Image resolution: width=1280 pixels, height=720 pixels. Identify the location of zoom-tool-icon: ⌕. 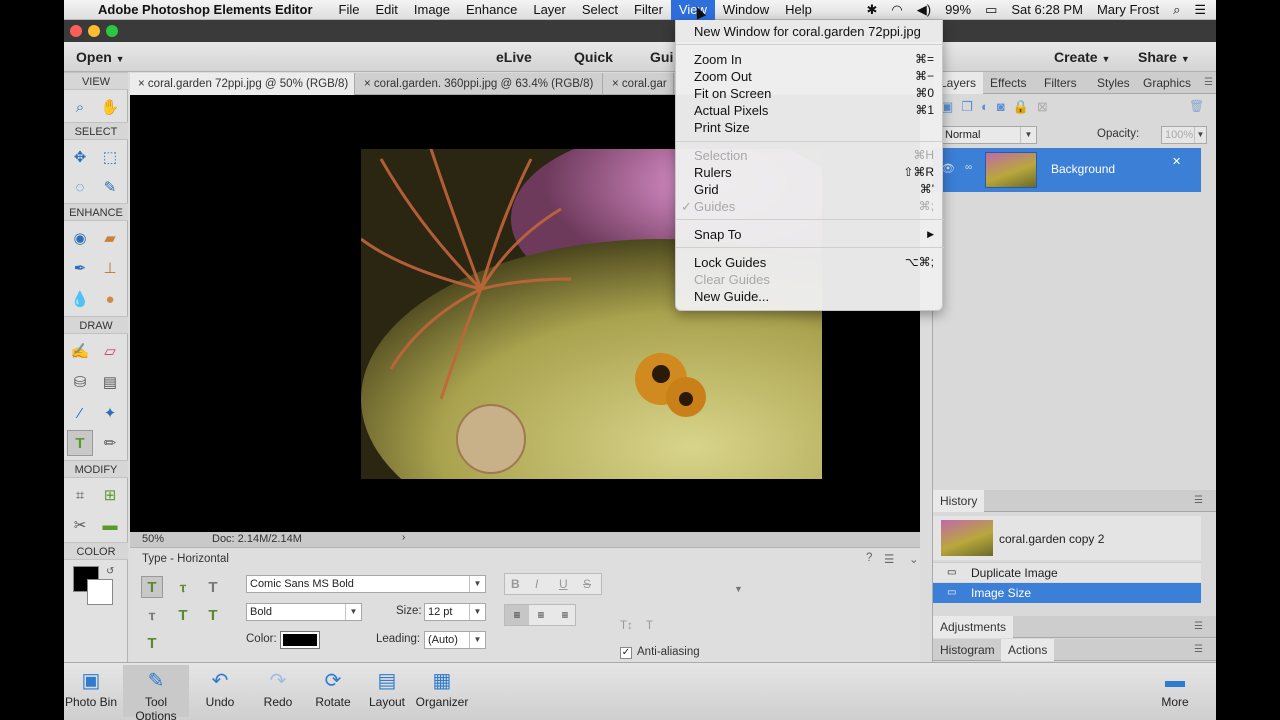
(80, 107).